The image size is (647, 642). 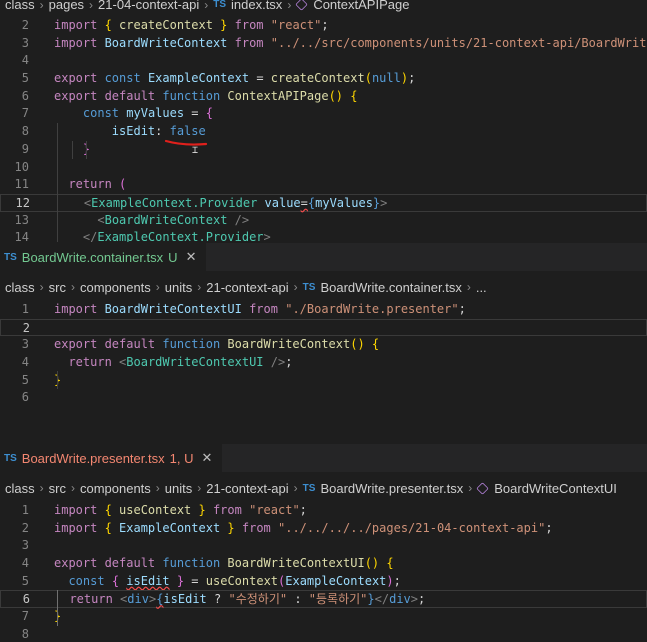 What do you see at coordinates (151, 221) in the screenshot?
I see `line-code: <BoardWriteContext />` at bounding box center [151, 221].